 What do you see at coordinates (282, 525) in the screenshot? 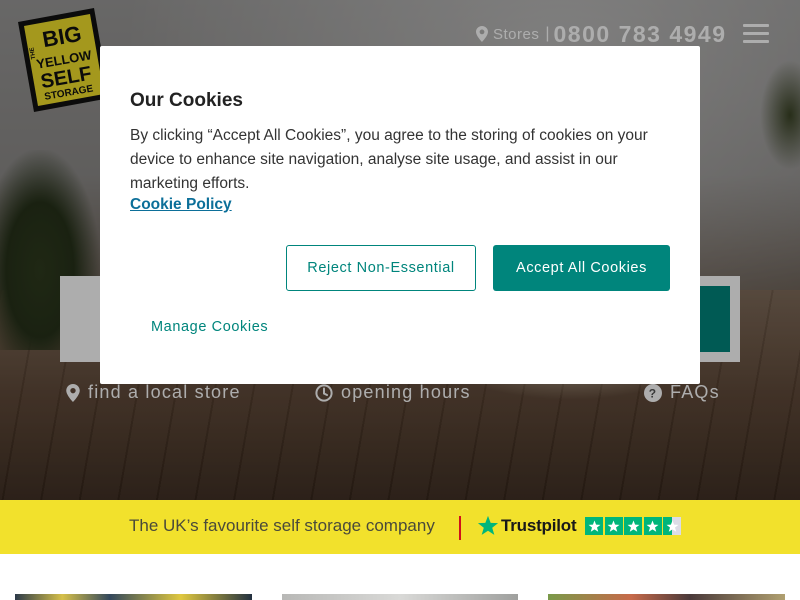
I see `banner-tagline: The UK’s favourite self storage company` at bounding box center [282, 525].